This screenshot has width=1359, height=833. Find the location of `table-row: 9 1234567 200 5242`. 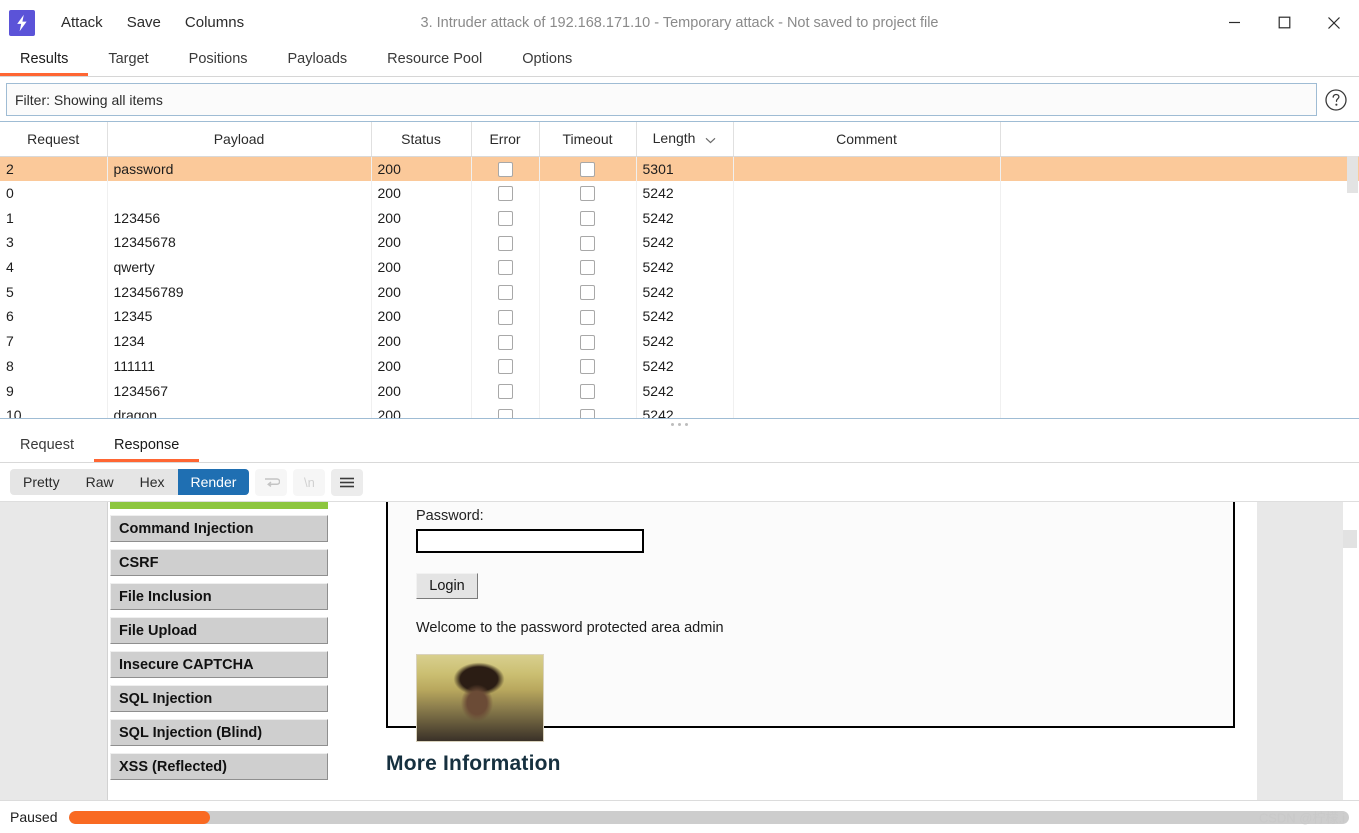

table-row: 9 1234567 200 5242 is located at coordinates (679, 390).